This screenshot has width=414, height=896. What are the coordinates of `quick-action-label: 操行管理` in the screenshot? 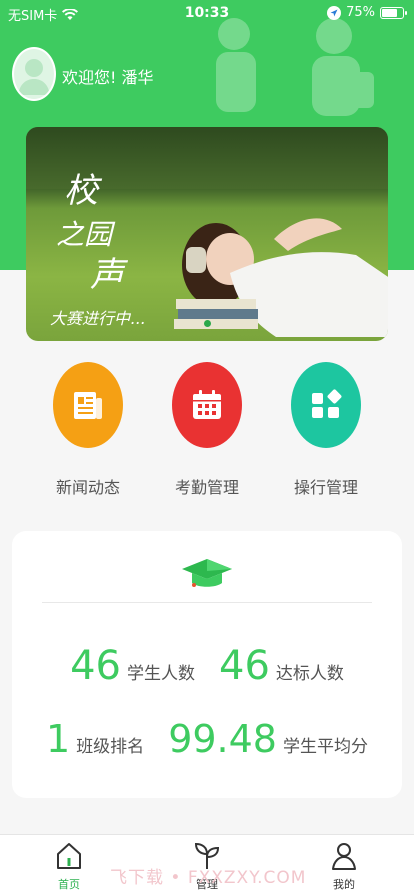 It's located at (325, 487).